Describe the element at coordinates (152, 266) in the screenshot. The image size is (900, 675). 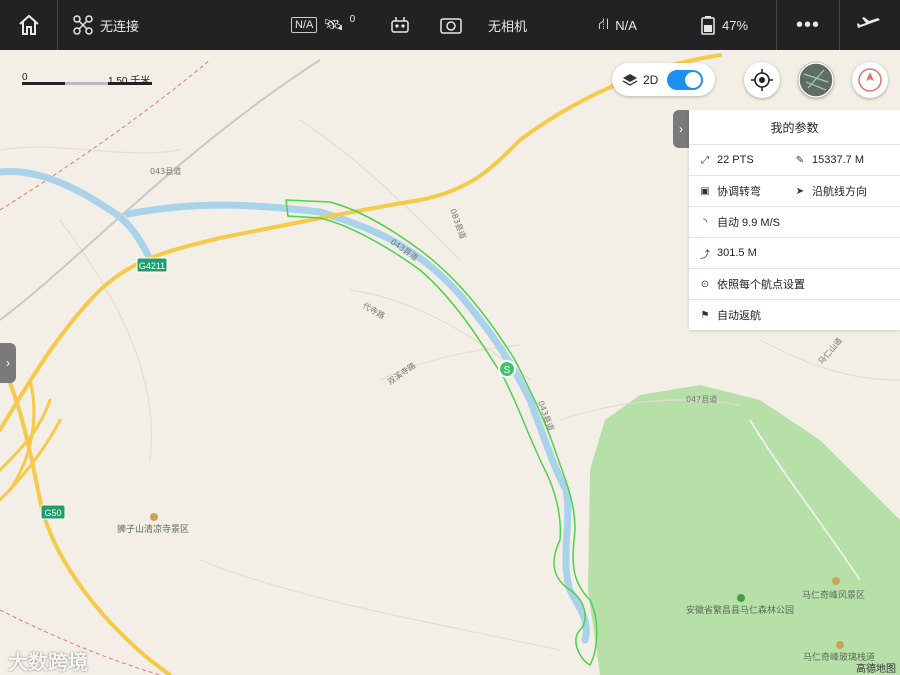
I see `highway-badge-g4211: G4211` at that location.